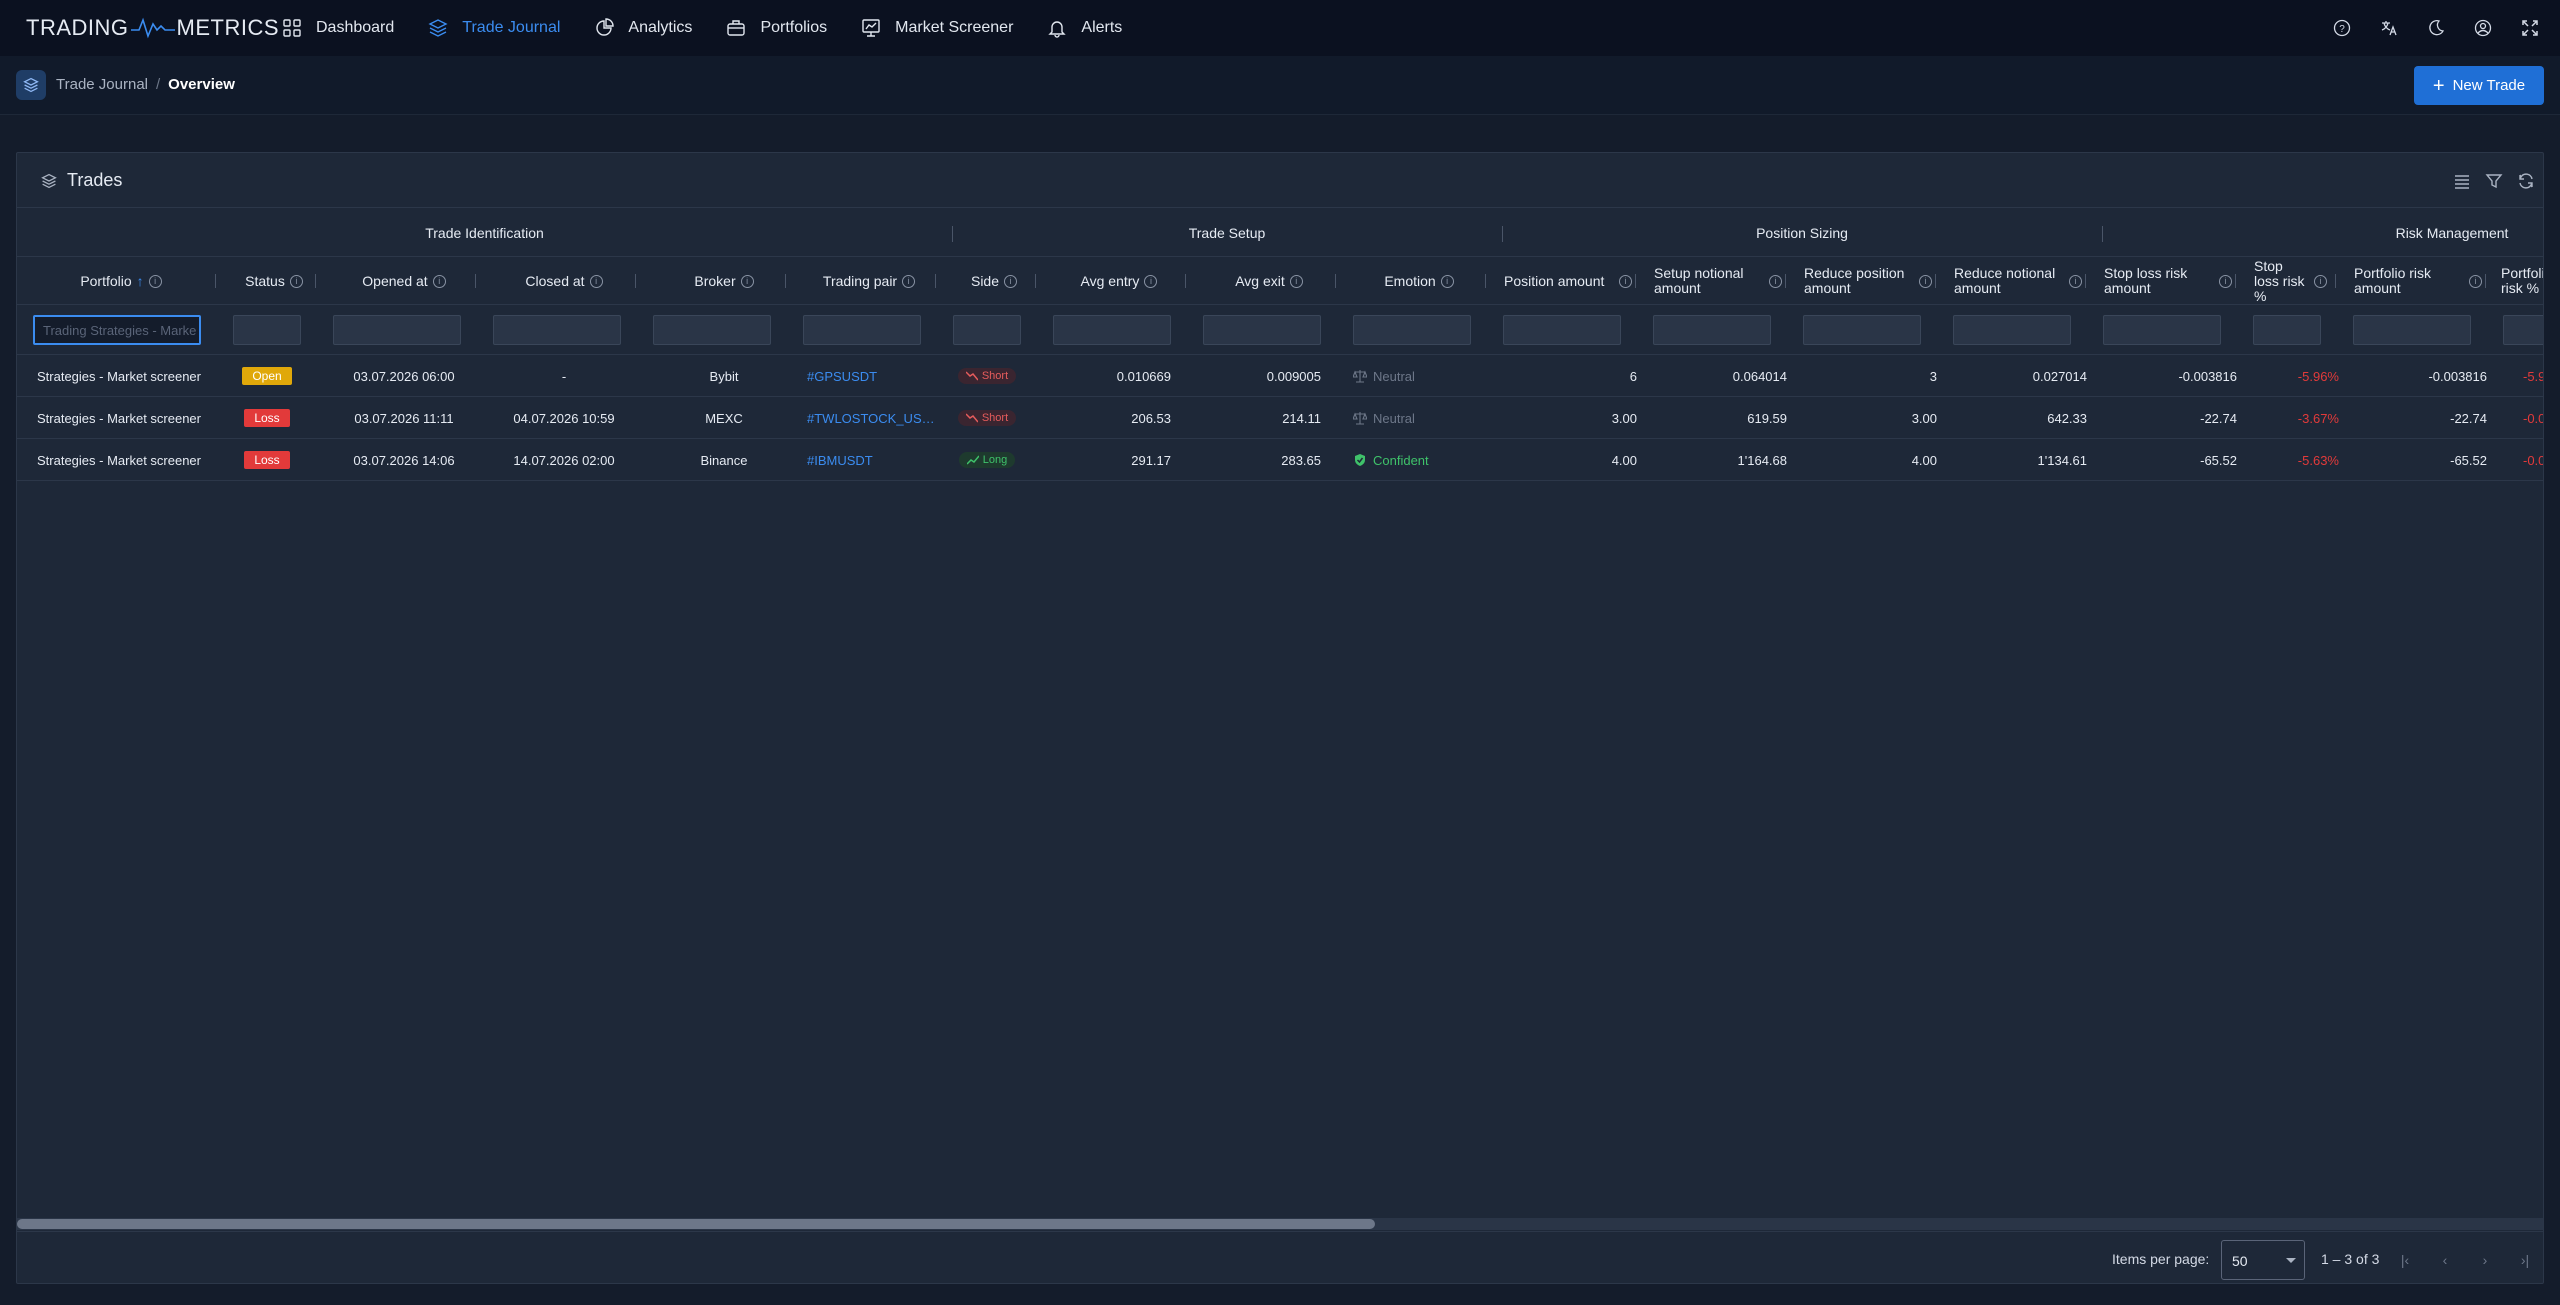 This screenshot has height=1305, width=2560. What do you see at coordinates (2483, 28) in the screenshot?
I see `account-icon` at bounding box center [2483, 28].